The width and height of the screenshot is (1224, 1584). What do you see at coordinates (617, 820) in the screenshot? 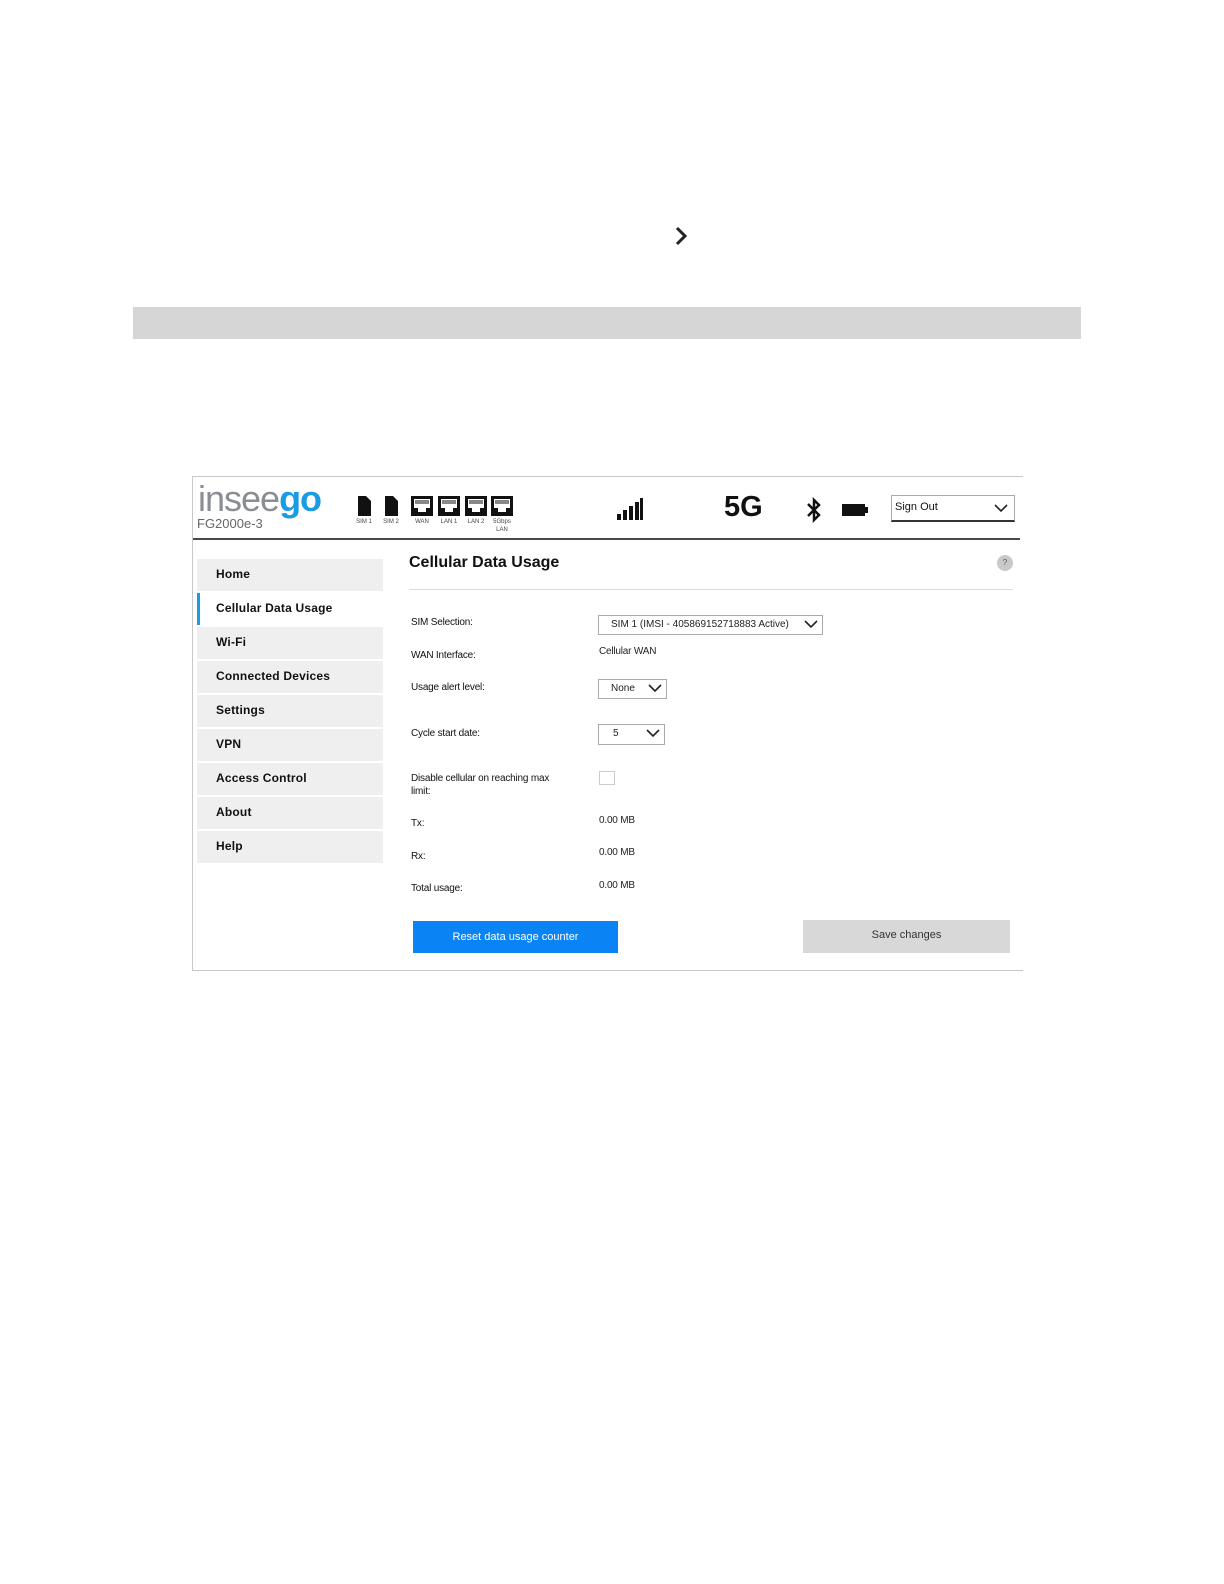
I see `tx-value: 0.00 MB` at bounding box center [617, 820].